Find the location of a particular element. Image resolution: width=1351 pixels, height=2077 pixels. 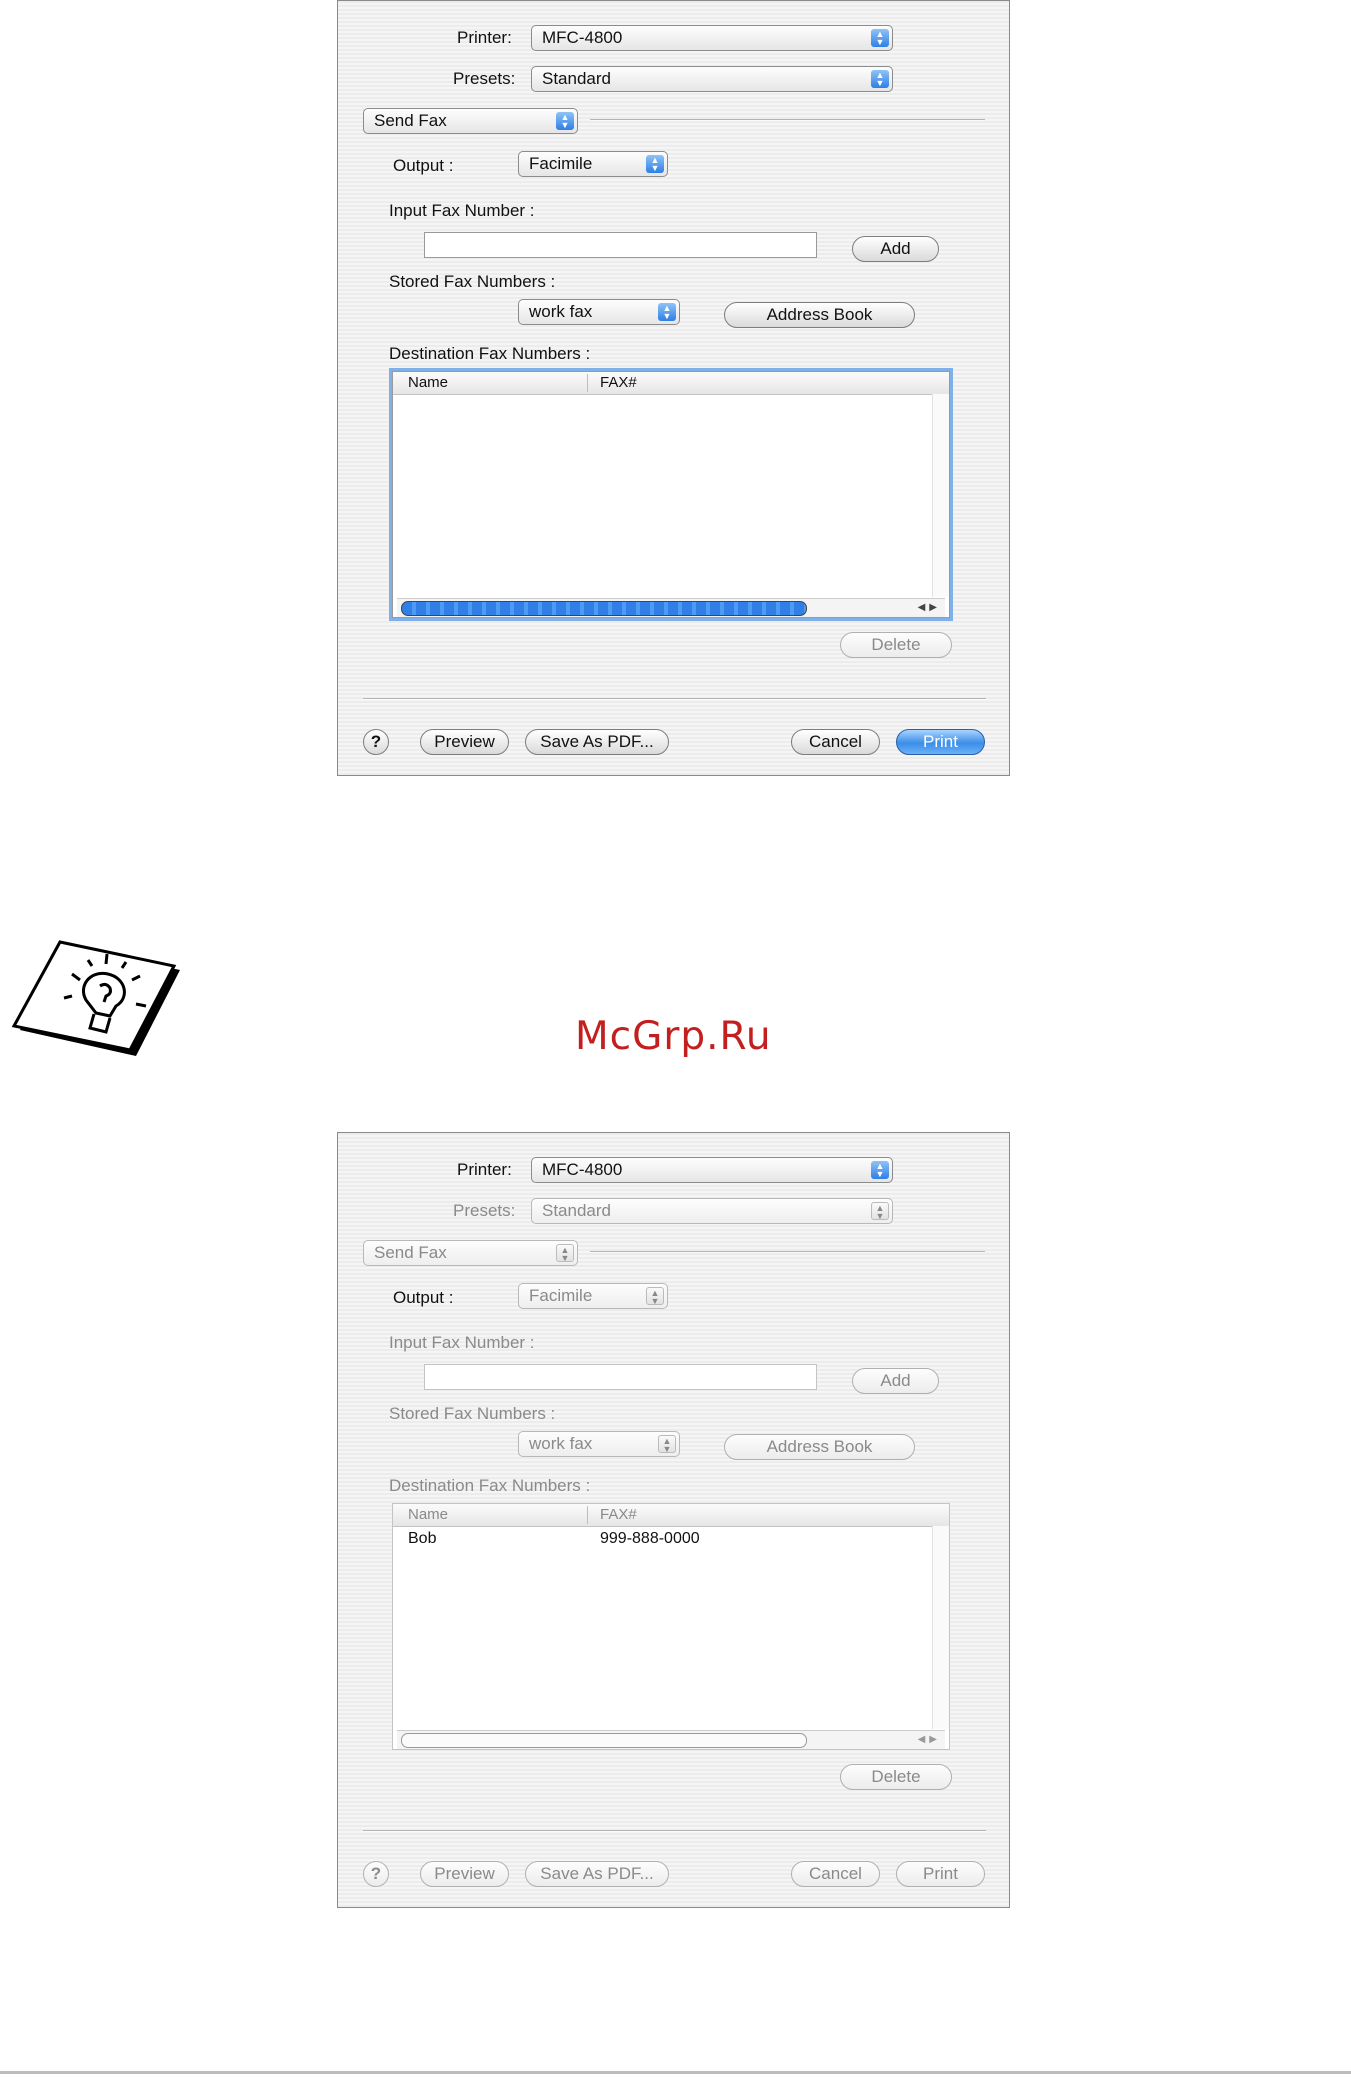

page-bottom-rule is located at coordinates (675, 2072).